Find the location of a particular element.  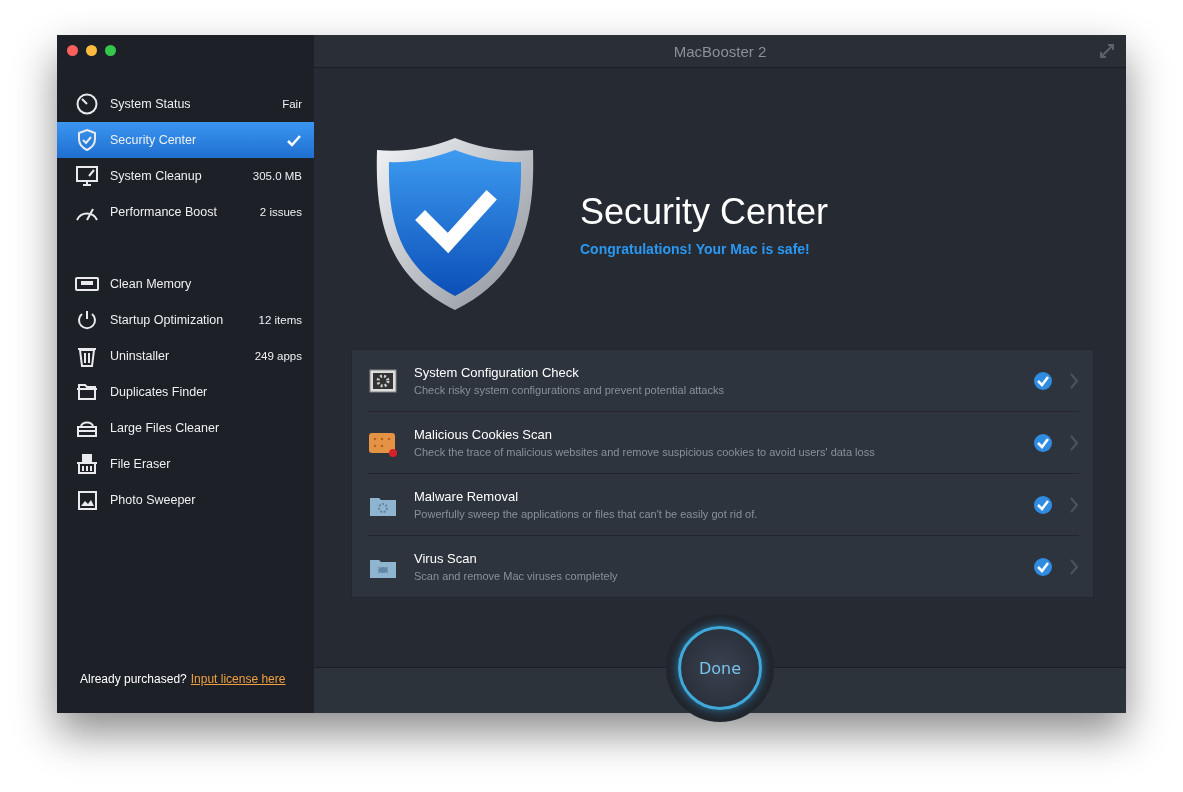

sidebar-item: System Status Fair is located at coordinates (185, 104).